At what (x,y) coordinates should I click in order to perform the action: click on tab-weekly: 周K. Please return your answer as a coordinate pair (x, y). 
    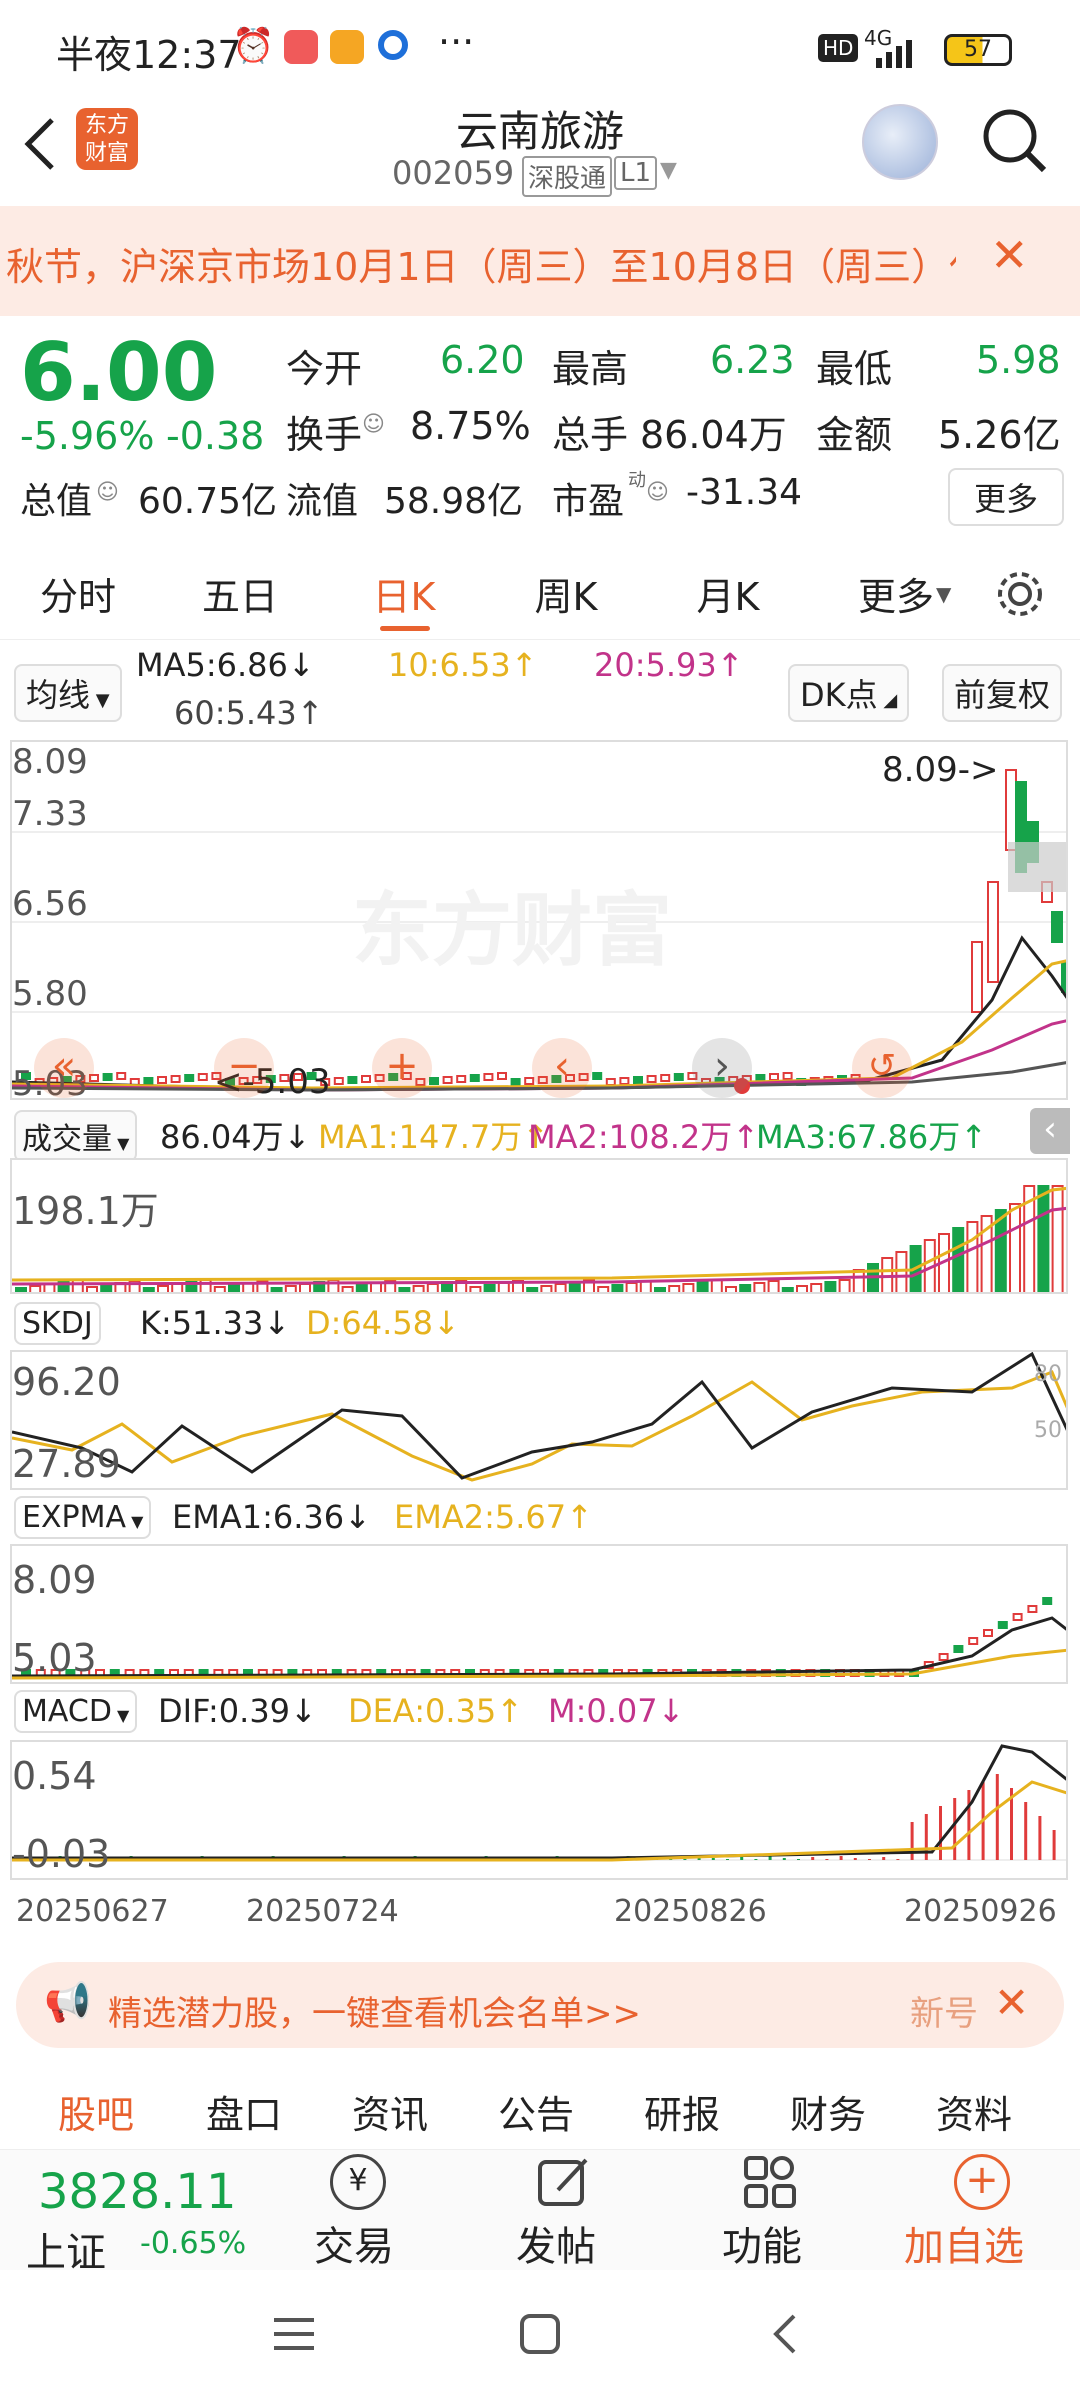
    Looking at the image, I should click on (566, 593).